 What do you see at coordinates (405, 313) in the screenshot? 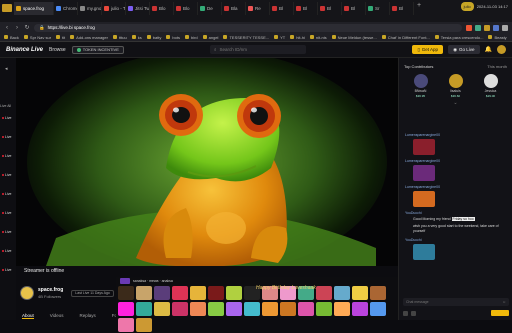
I see `gift-icon` at bounding box center [405, 313].